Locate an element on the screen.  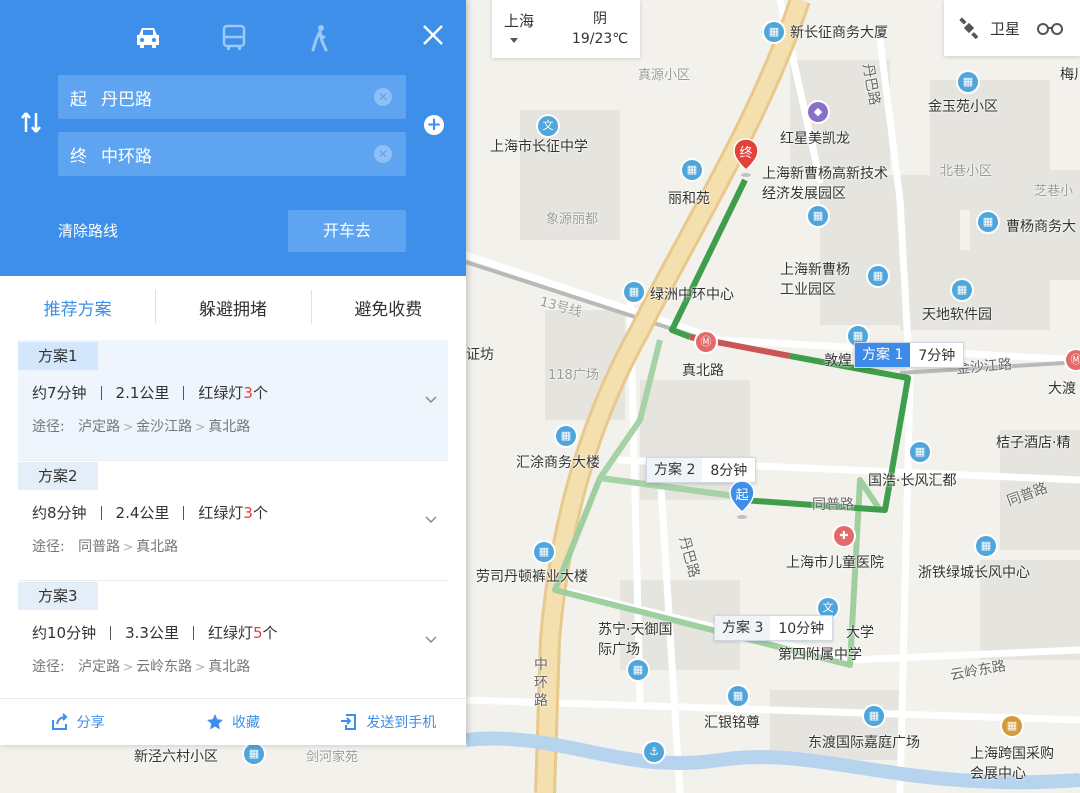
map-label: 大学 is located at coordinates (860, 633).